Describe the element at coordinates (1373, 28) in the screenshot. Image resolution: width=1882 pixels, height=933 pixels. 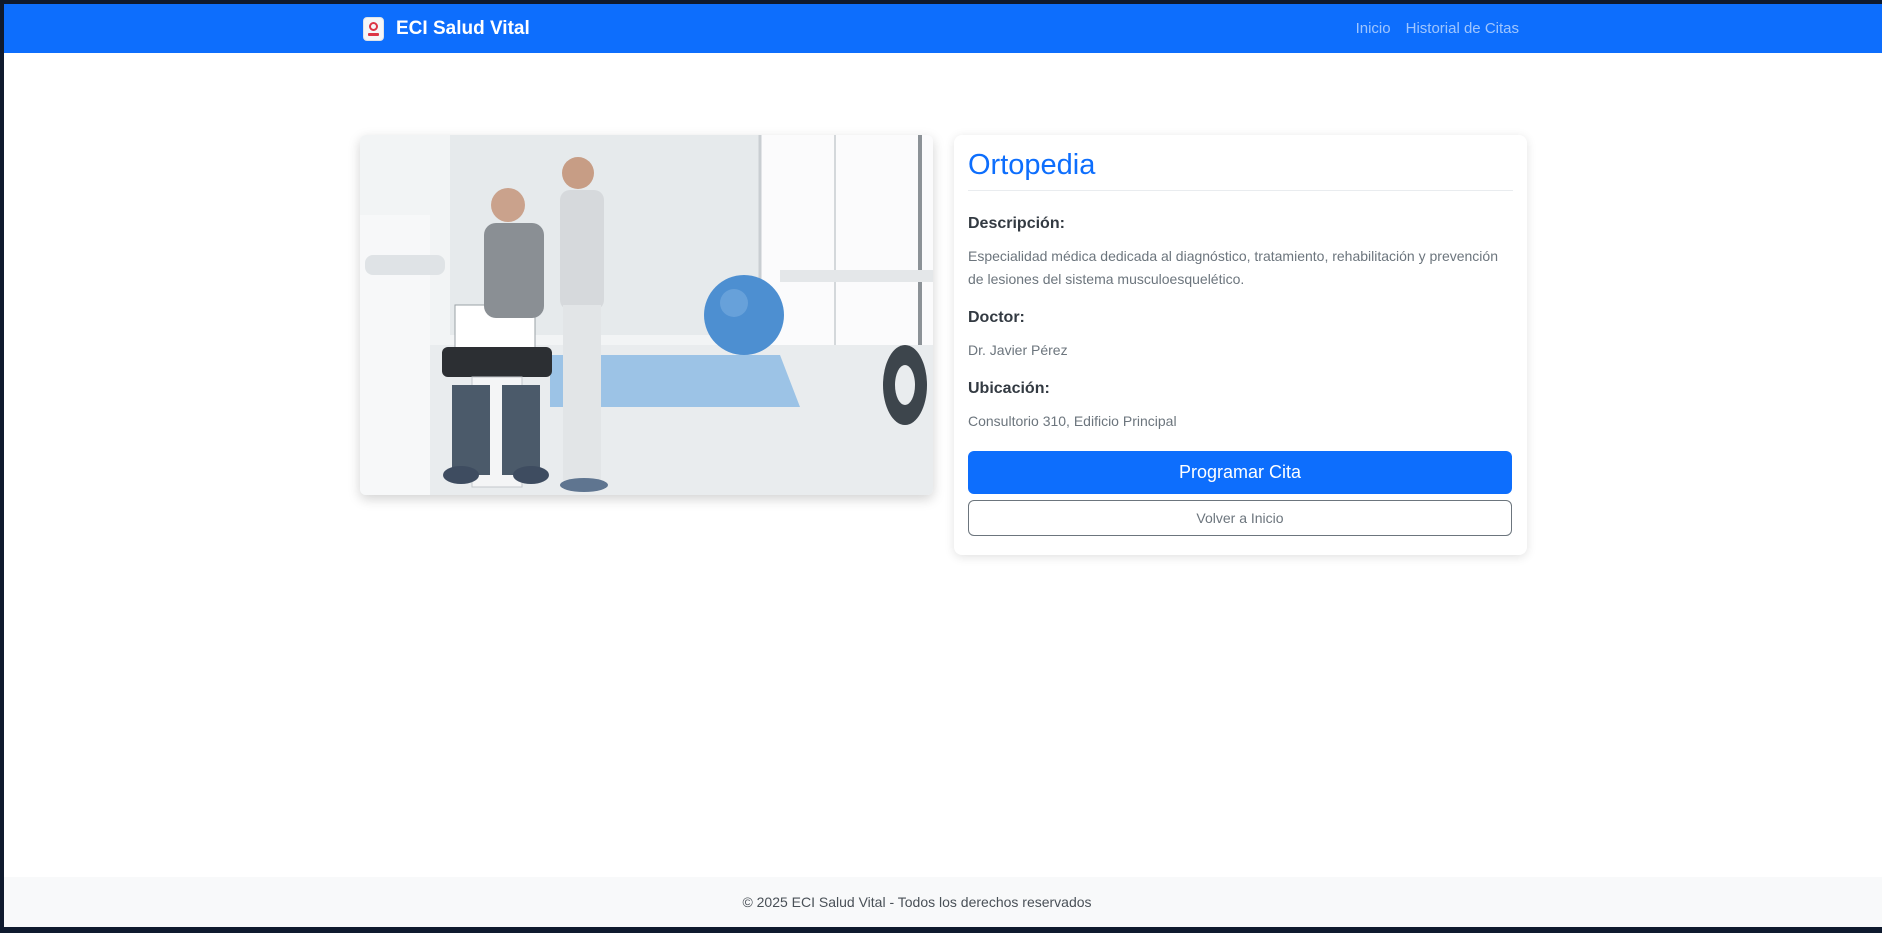
I see `nav-link-inicio: Inicio` at that location.